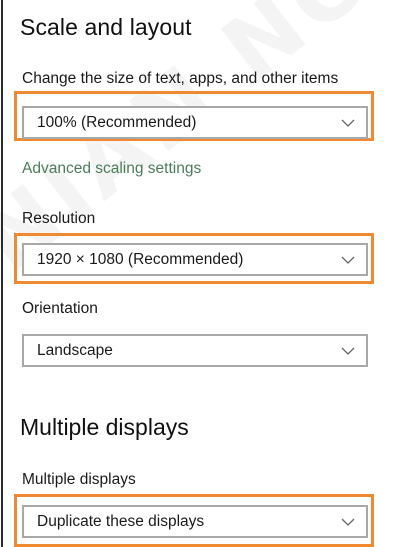 This screenshot has width=403, height=547. I want to click on multiple-displays-heading: Multiple displays, so click(104, 427).